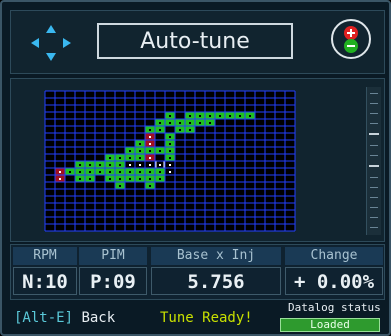 Image resolution: width=391 pixels, height=336 pixels. I want to click on datalog-status-label: Datalog status, so click(334, 307).